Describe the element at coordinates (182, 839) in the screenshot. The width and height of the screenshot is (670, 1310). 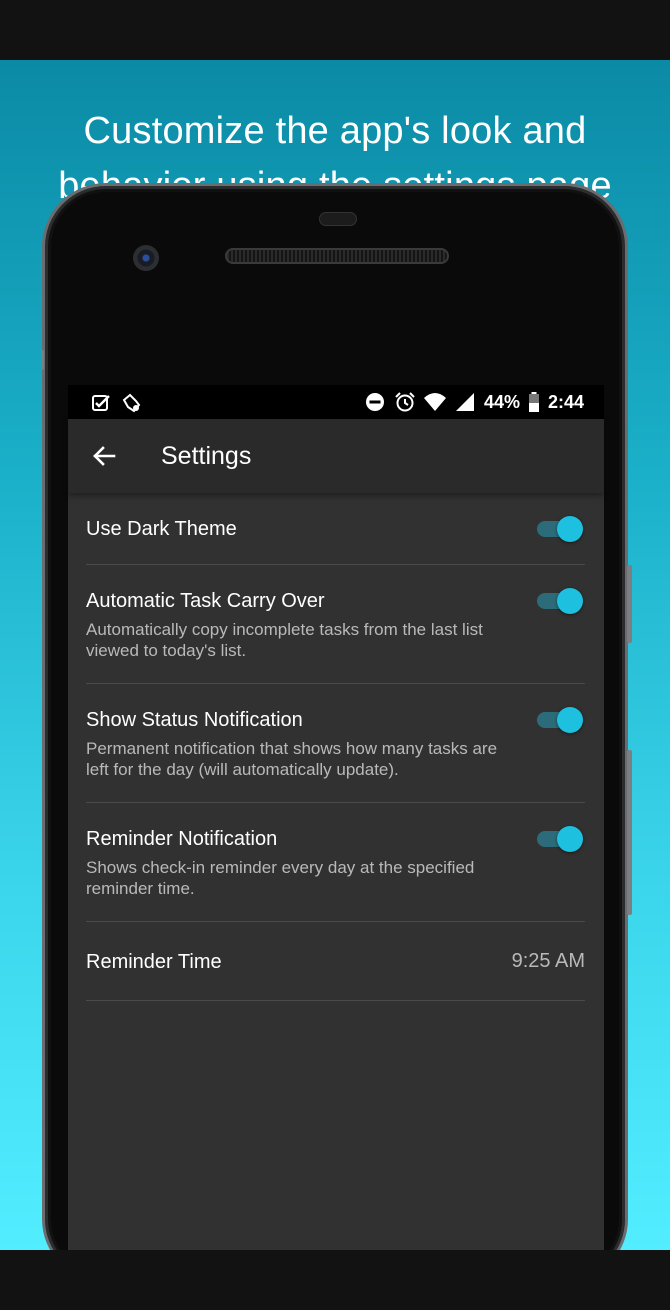
I see `setting-title: Reminder Notification` at that location.